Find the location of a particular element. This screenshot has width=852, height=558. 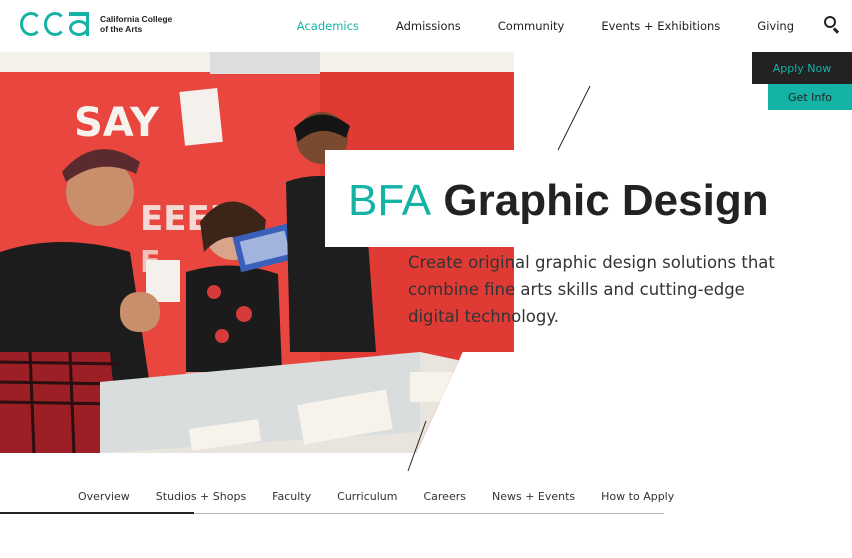

subnav-active-indicator is located at coordinates (97, 513).